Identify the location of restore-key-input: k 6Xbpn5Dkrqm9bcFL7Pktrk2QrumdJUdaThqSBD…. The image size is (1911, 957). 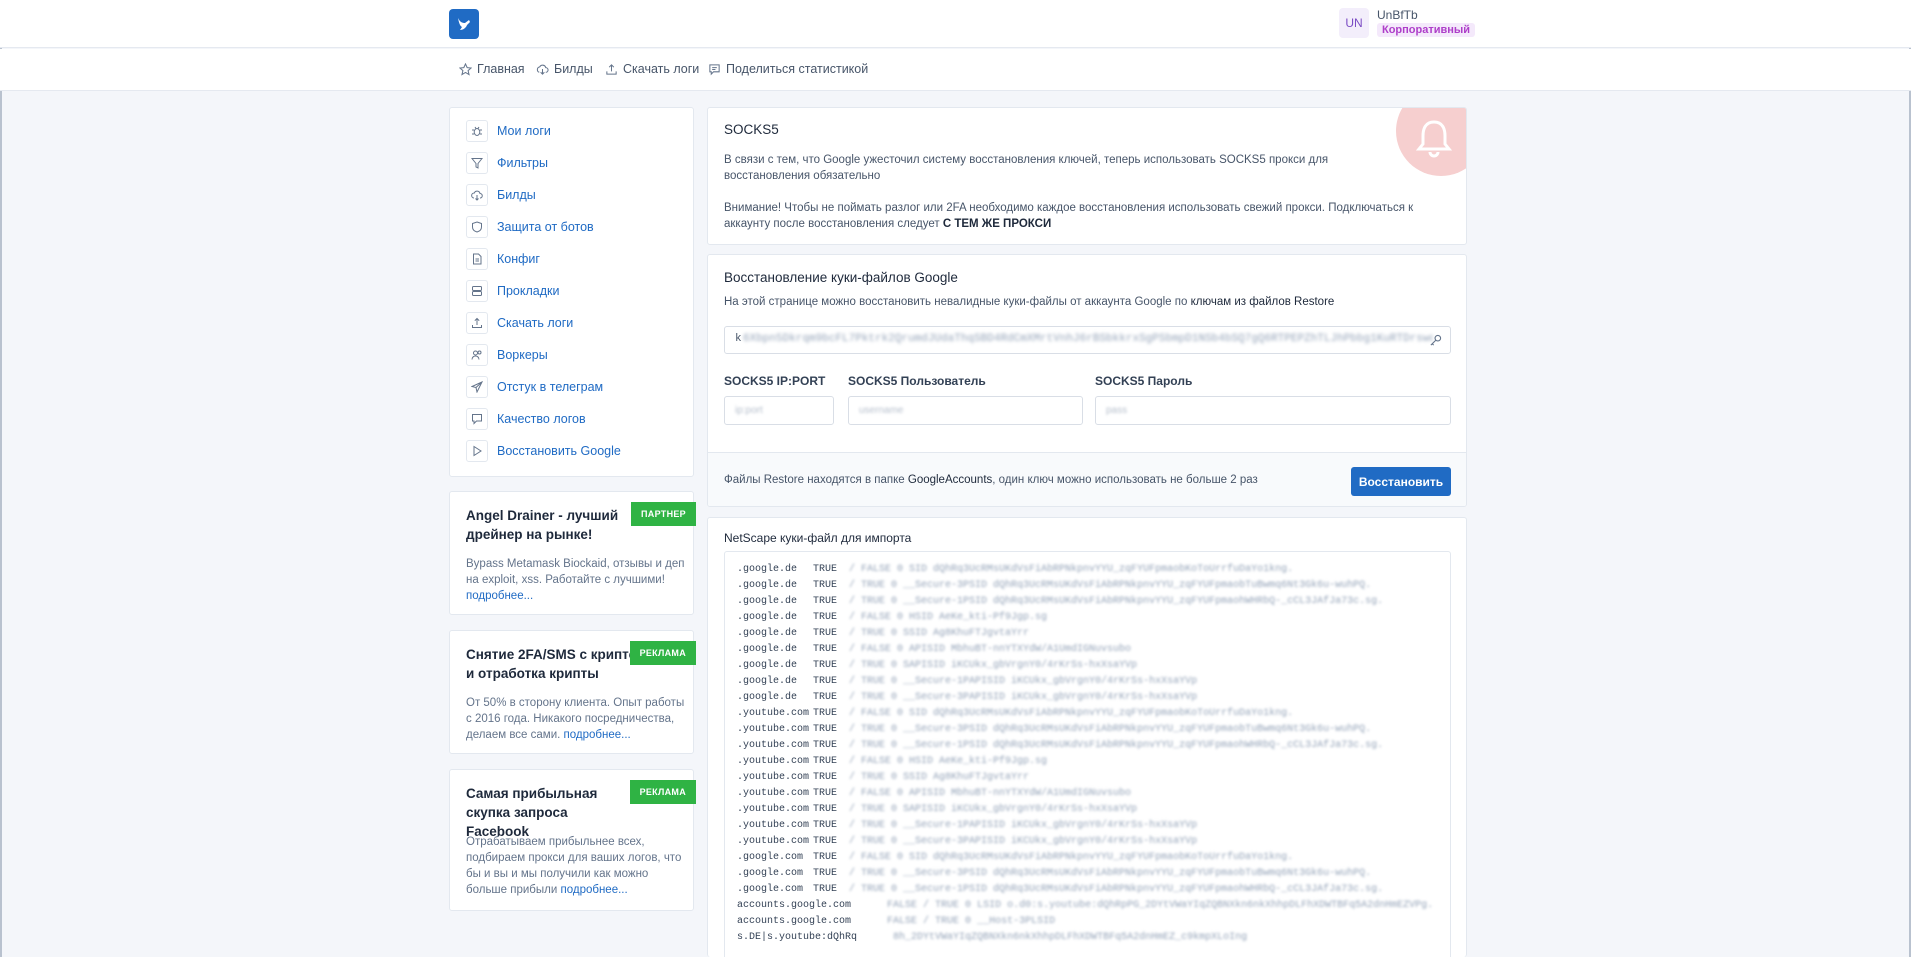
(1087, 340).